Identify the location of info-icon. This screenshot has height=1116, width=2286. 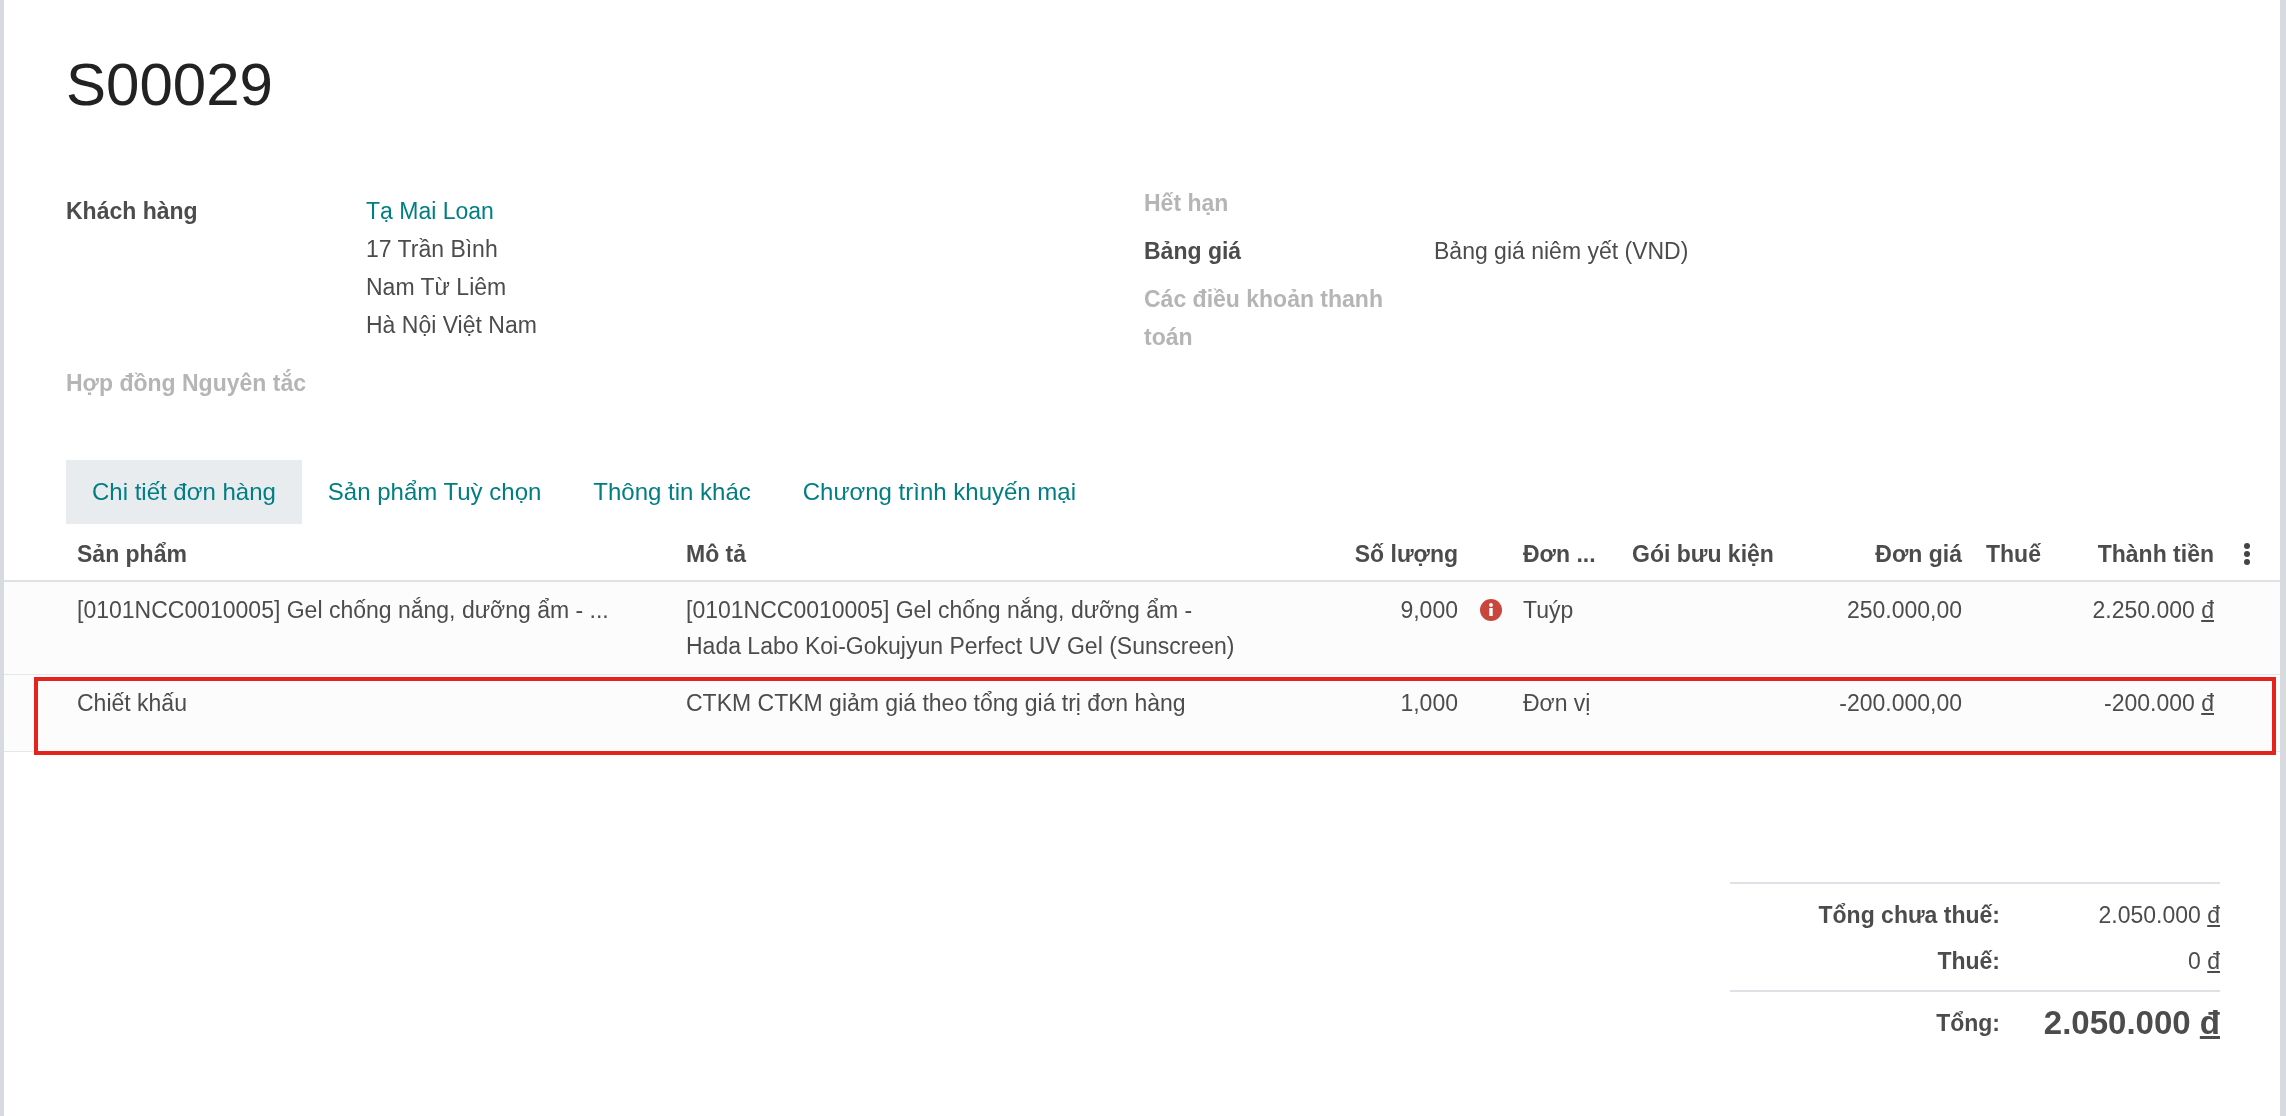
(1490, 610).